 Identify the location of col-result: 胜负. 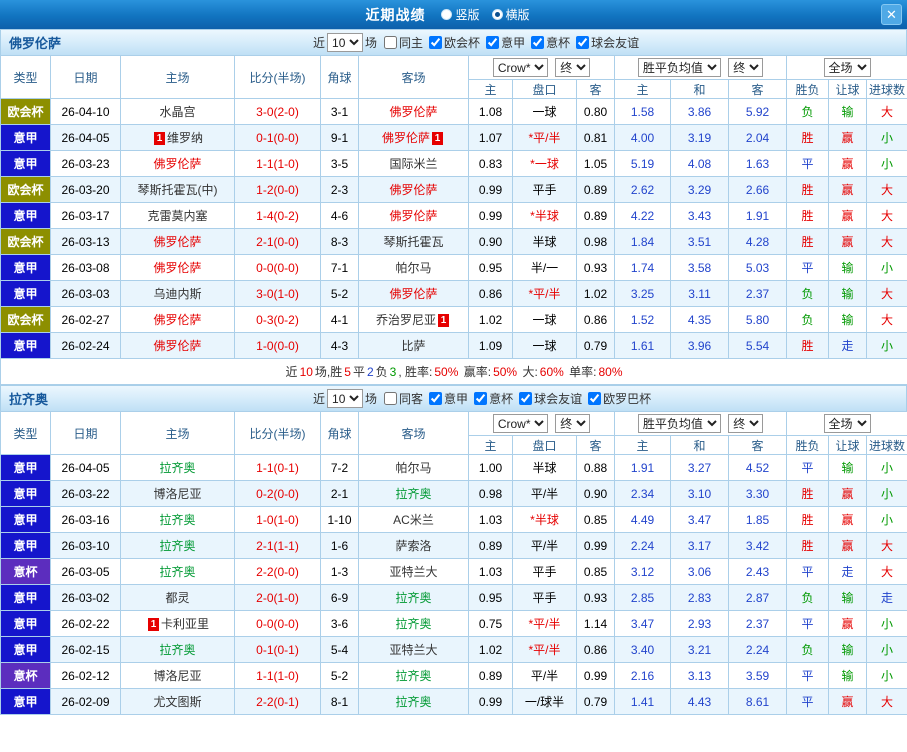
(808, 445).